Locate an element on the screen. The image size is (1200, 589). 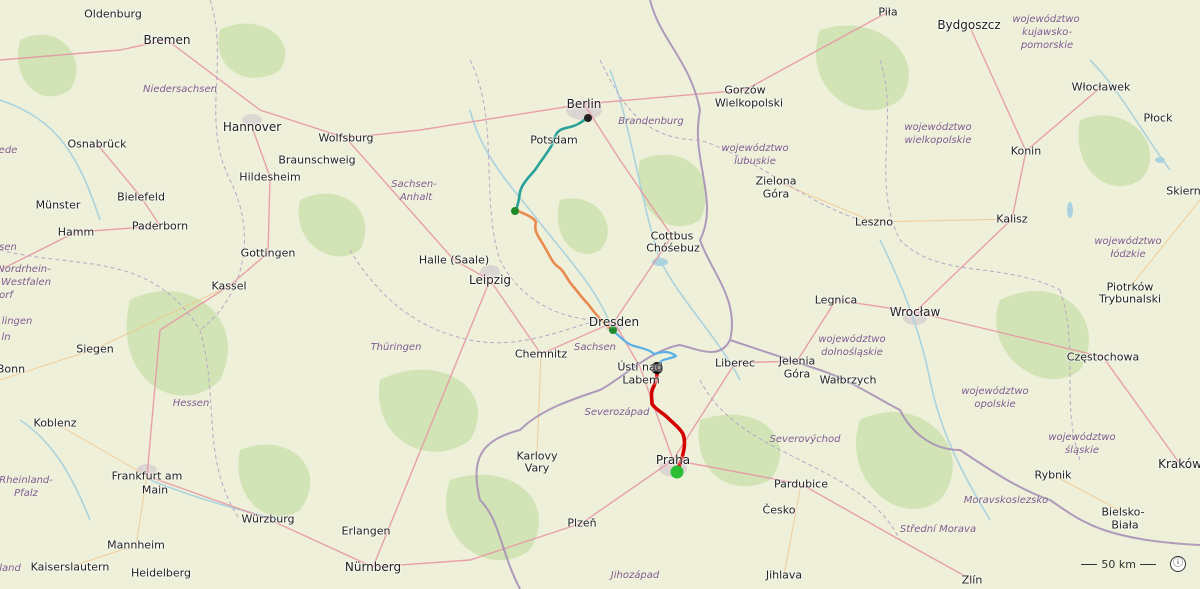
city-label: Zielona is located at coordinates (776, 181).